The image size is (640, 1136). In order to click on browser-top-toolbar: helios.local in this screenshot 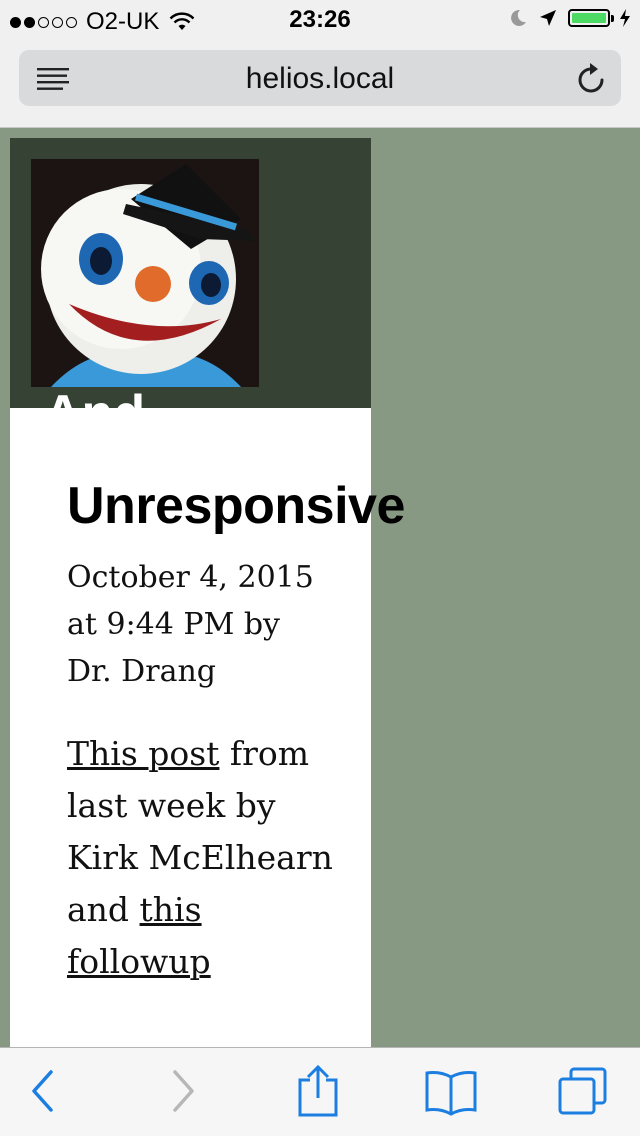, I will do `click(320, 84)`.